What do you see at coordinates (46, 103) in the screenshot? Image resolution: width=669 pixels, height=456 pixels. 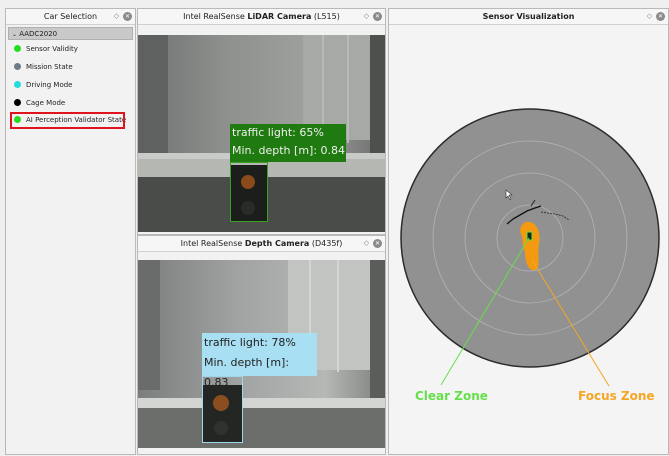 I see `tree-item-label: Cage Mode` at bounding box center [46, 103].